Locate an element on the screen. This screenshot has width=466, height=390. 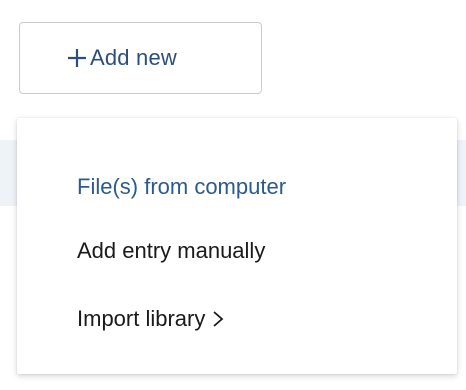
add-new-button: Add new is located at coordinates (140, 58).